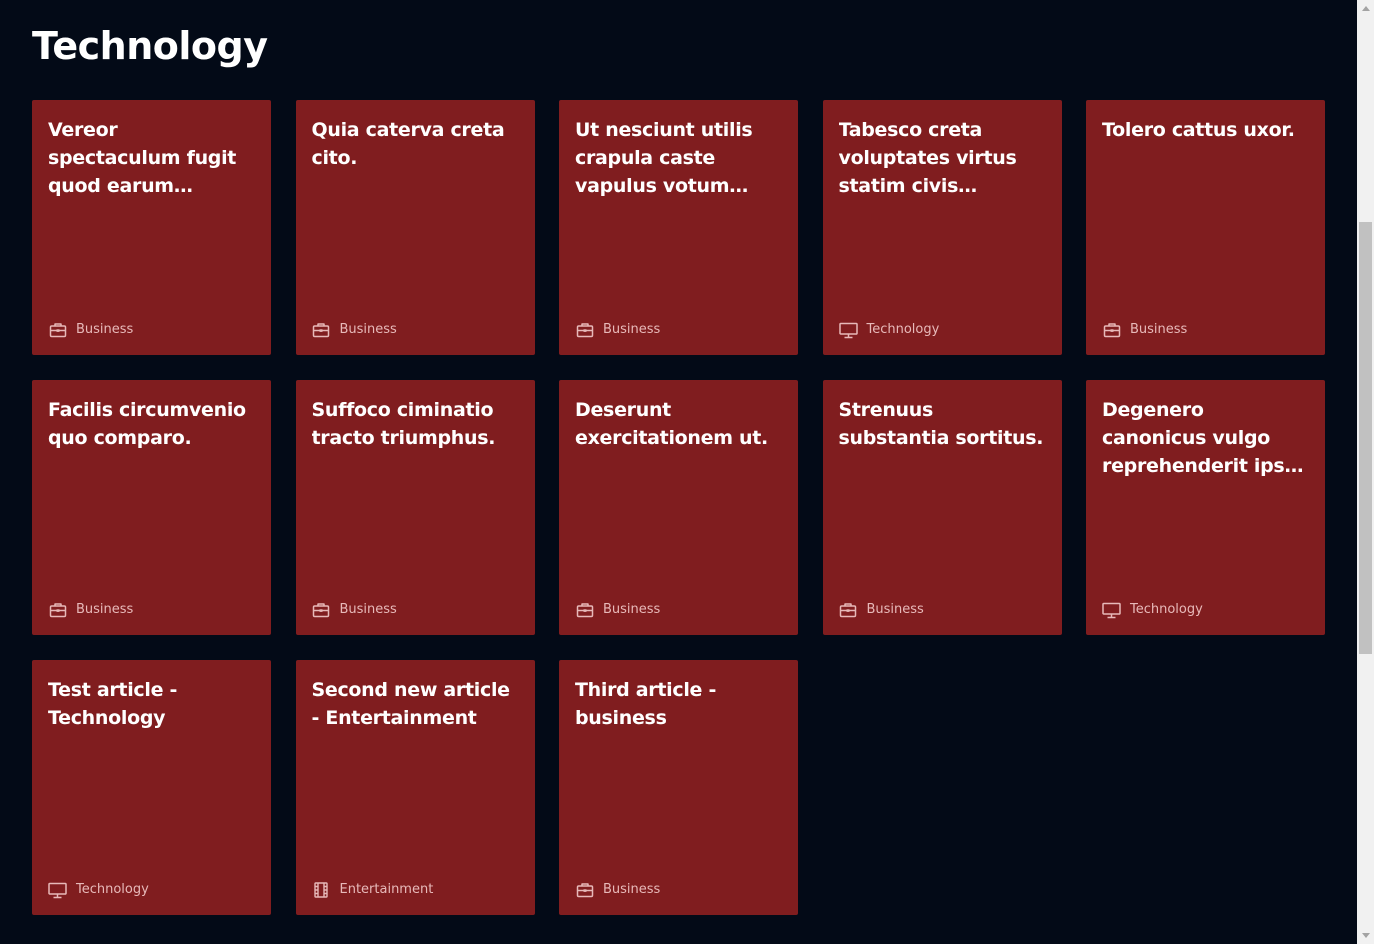 This screenshot has width=1374, height=944. I want to click on article-title: Tolero cattus uxor., so click(1198, 130).